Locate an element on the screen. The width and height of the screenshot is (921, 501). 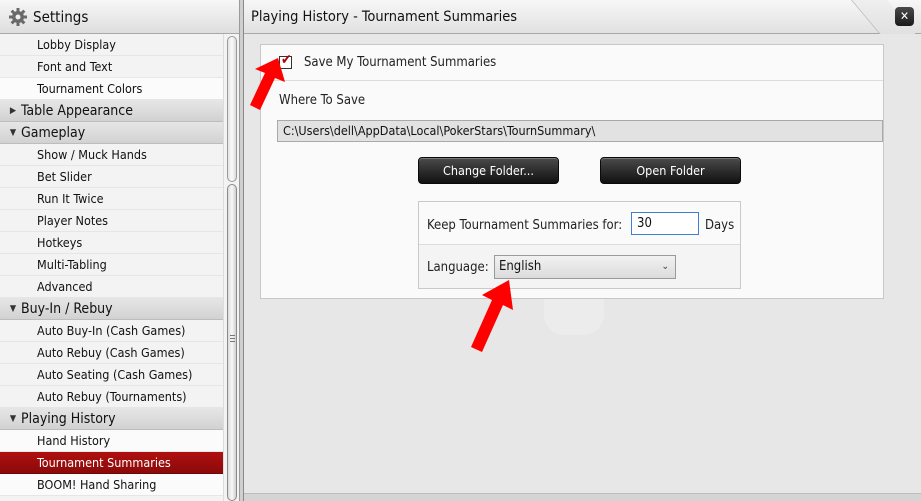
days-unit-label: Days is located at coordinates (720, 225).